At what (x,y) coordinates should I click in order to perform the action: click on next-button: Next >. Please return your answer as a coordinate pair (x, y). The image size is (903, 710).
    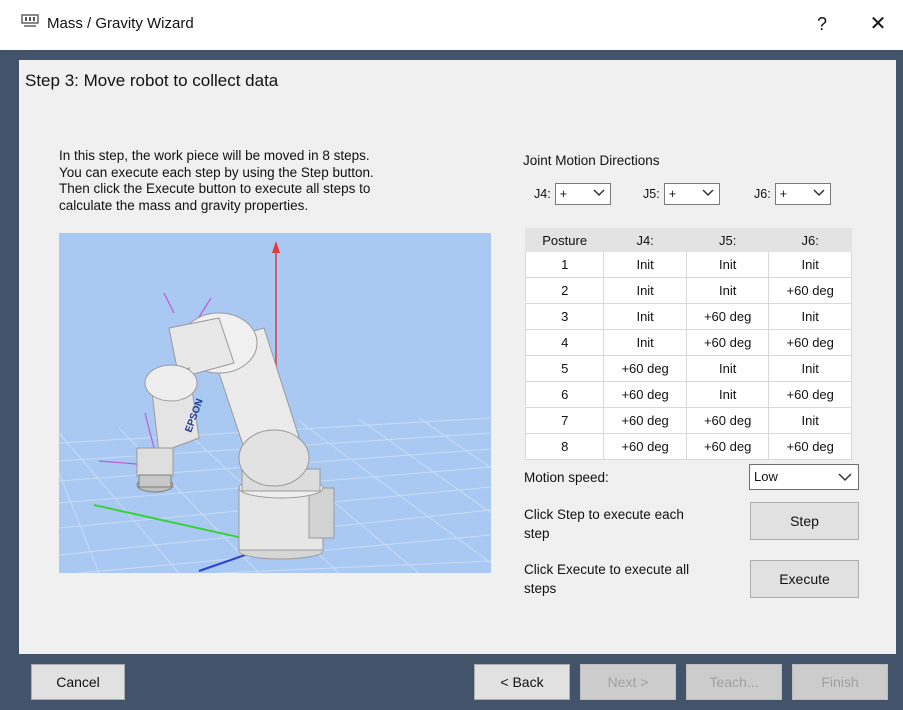
    Looking at the image, I should click on (628, 682).